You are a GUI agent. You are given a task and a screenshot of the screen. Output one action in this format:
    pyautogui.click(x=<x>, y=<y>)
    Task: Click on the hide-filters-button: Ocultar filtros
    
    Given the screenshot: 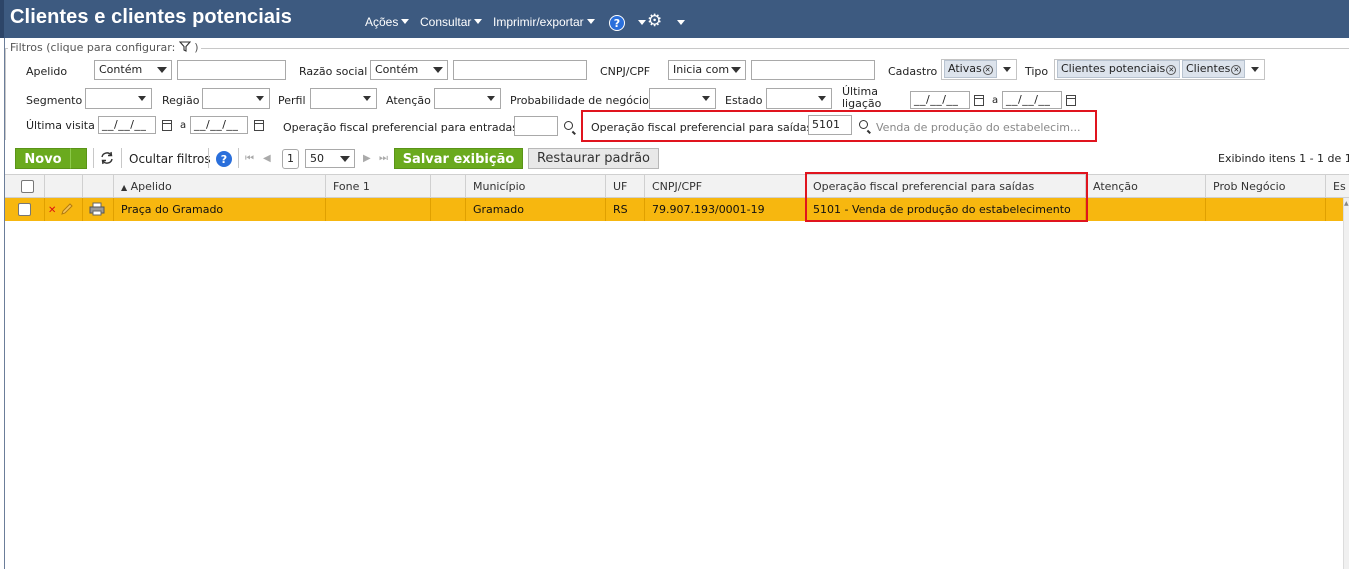 What is the action you would take?
    pyautogui.click(x=170, y=159)
    